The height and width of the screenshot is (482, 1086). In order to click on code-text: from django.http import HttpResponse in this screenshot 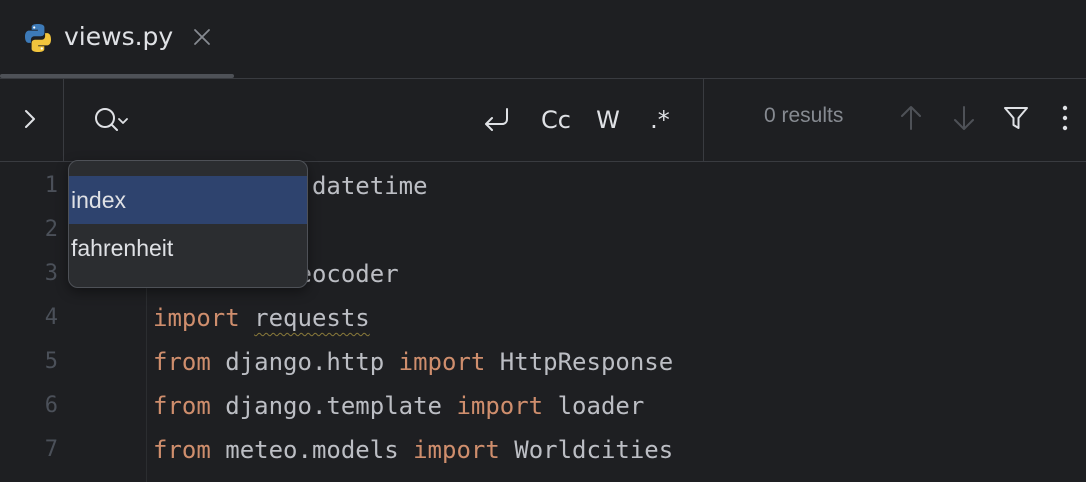, I will do `click(413, 362)`.